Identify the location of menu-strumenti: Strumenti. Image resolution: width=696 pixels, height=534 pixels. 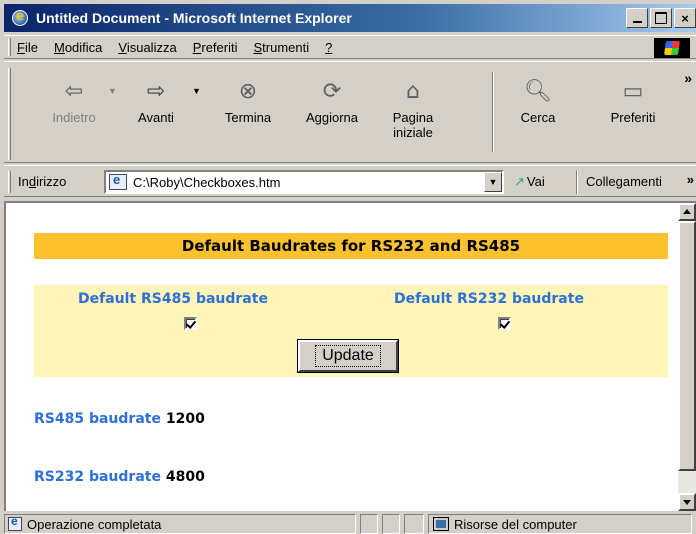
(281, 47).